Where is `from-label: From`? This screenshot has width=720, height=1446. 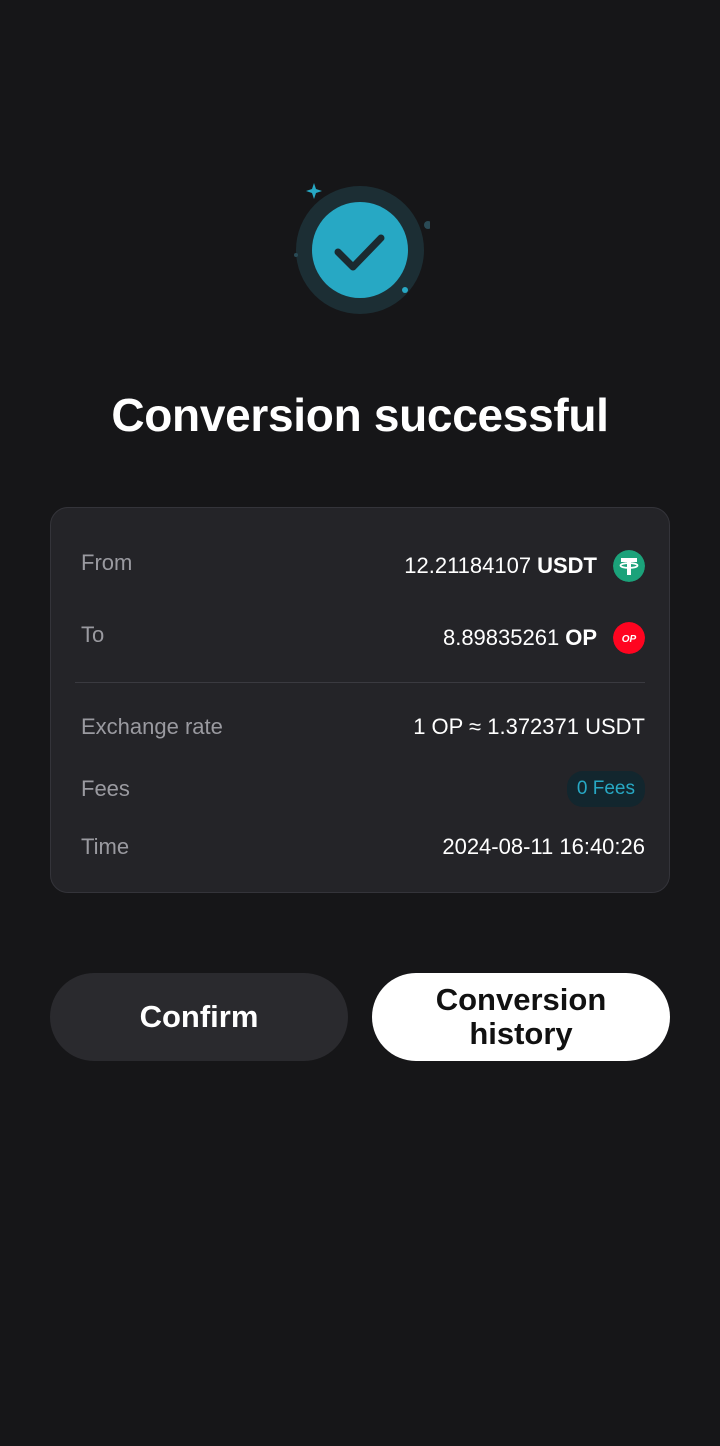 from-label: From is located at coordinates (107, 562).